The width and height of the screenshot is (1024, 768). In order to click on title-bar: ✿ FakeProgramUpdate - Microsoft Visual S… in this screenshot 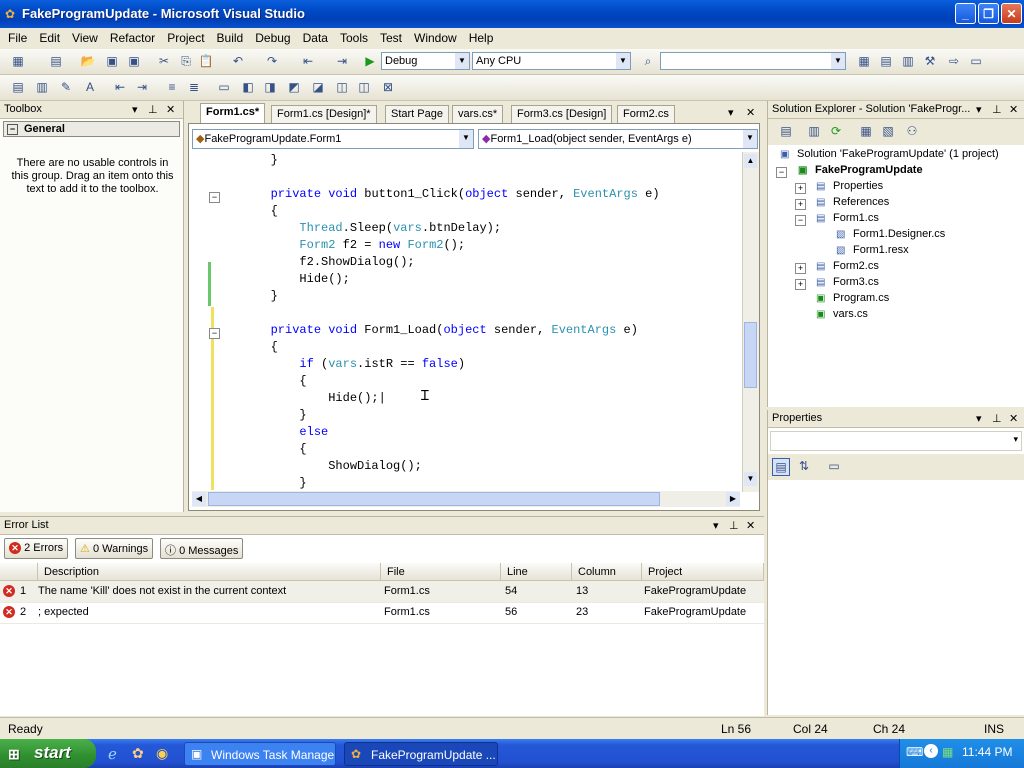, I will do `click(512, 14)`.